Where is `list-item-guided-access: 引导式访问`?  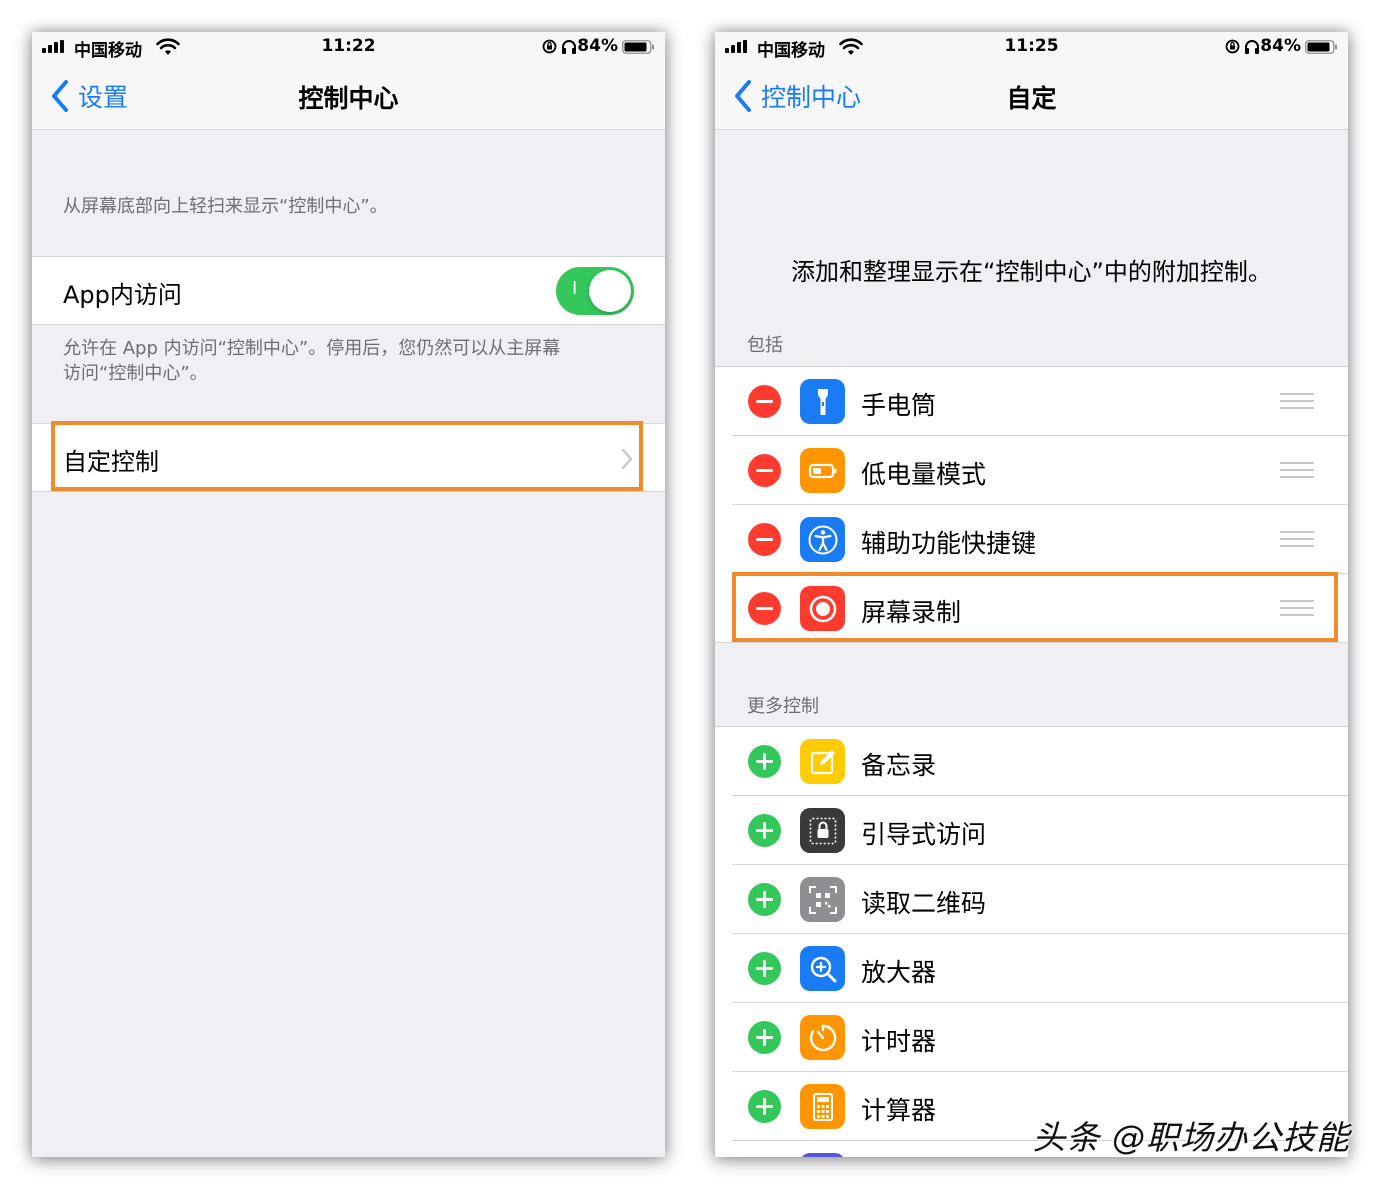 list-item-guided-access: 引导式访问 is located at coordinates (1031, 830).